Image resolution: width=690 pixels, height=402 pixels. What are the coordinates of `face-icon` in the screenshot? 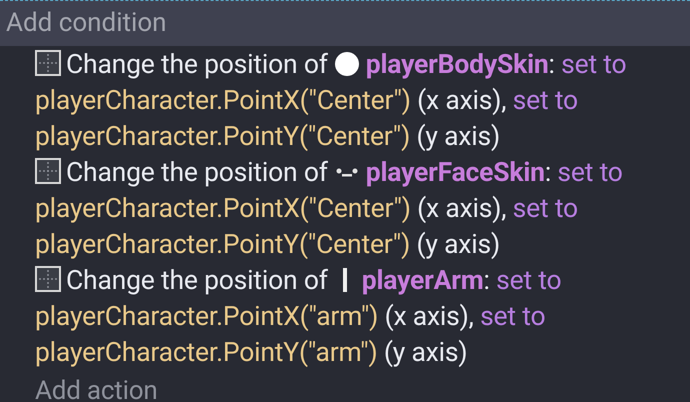 It's located at (347, 173).